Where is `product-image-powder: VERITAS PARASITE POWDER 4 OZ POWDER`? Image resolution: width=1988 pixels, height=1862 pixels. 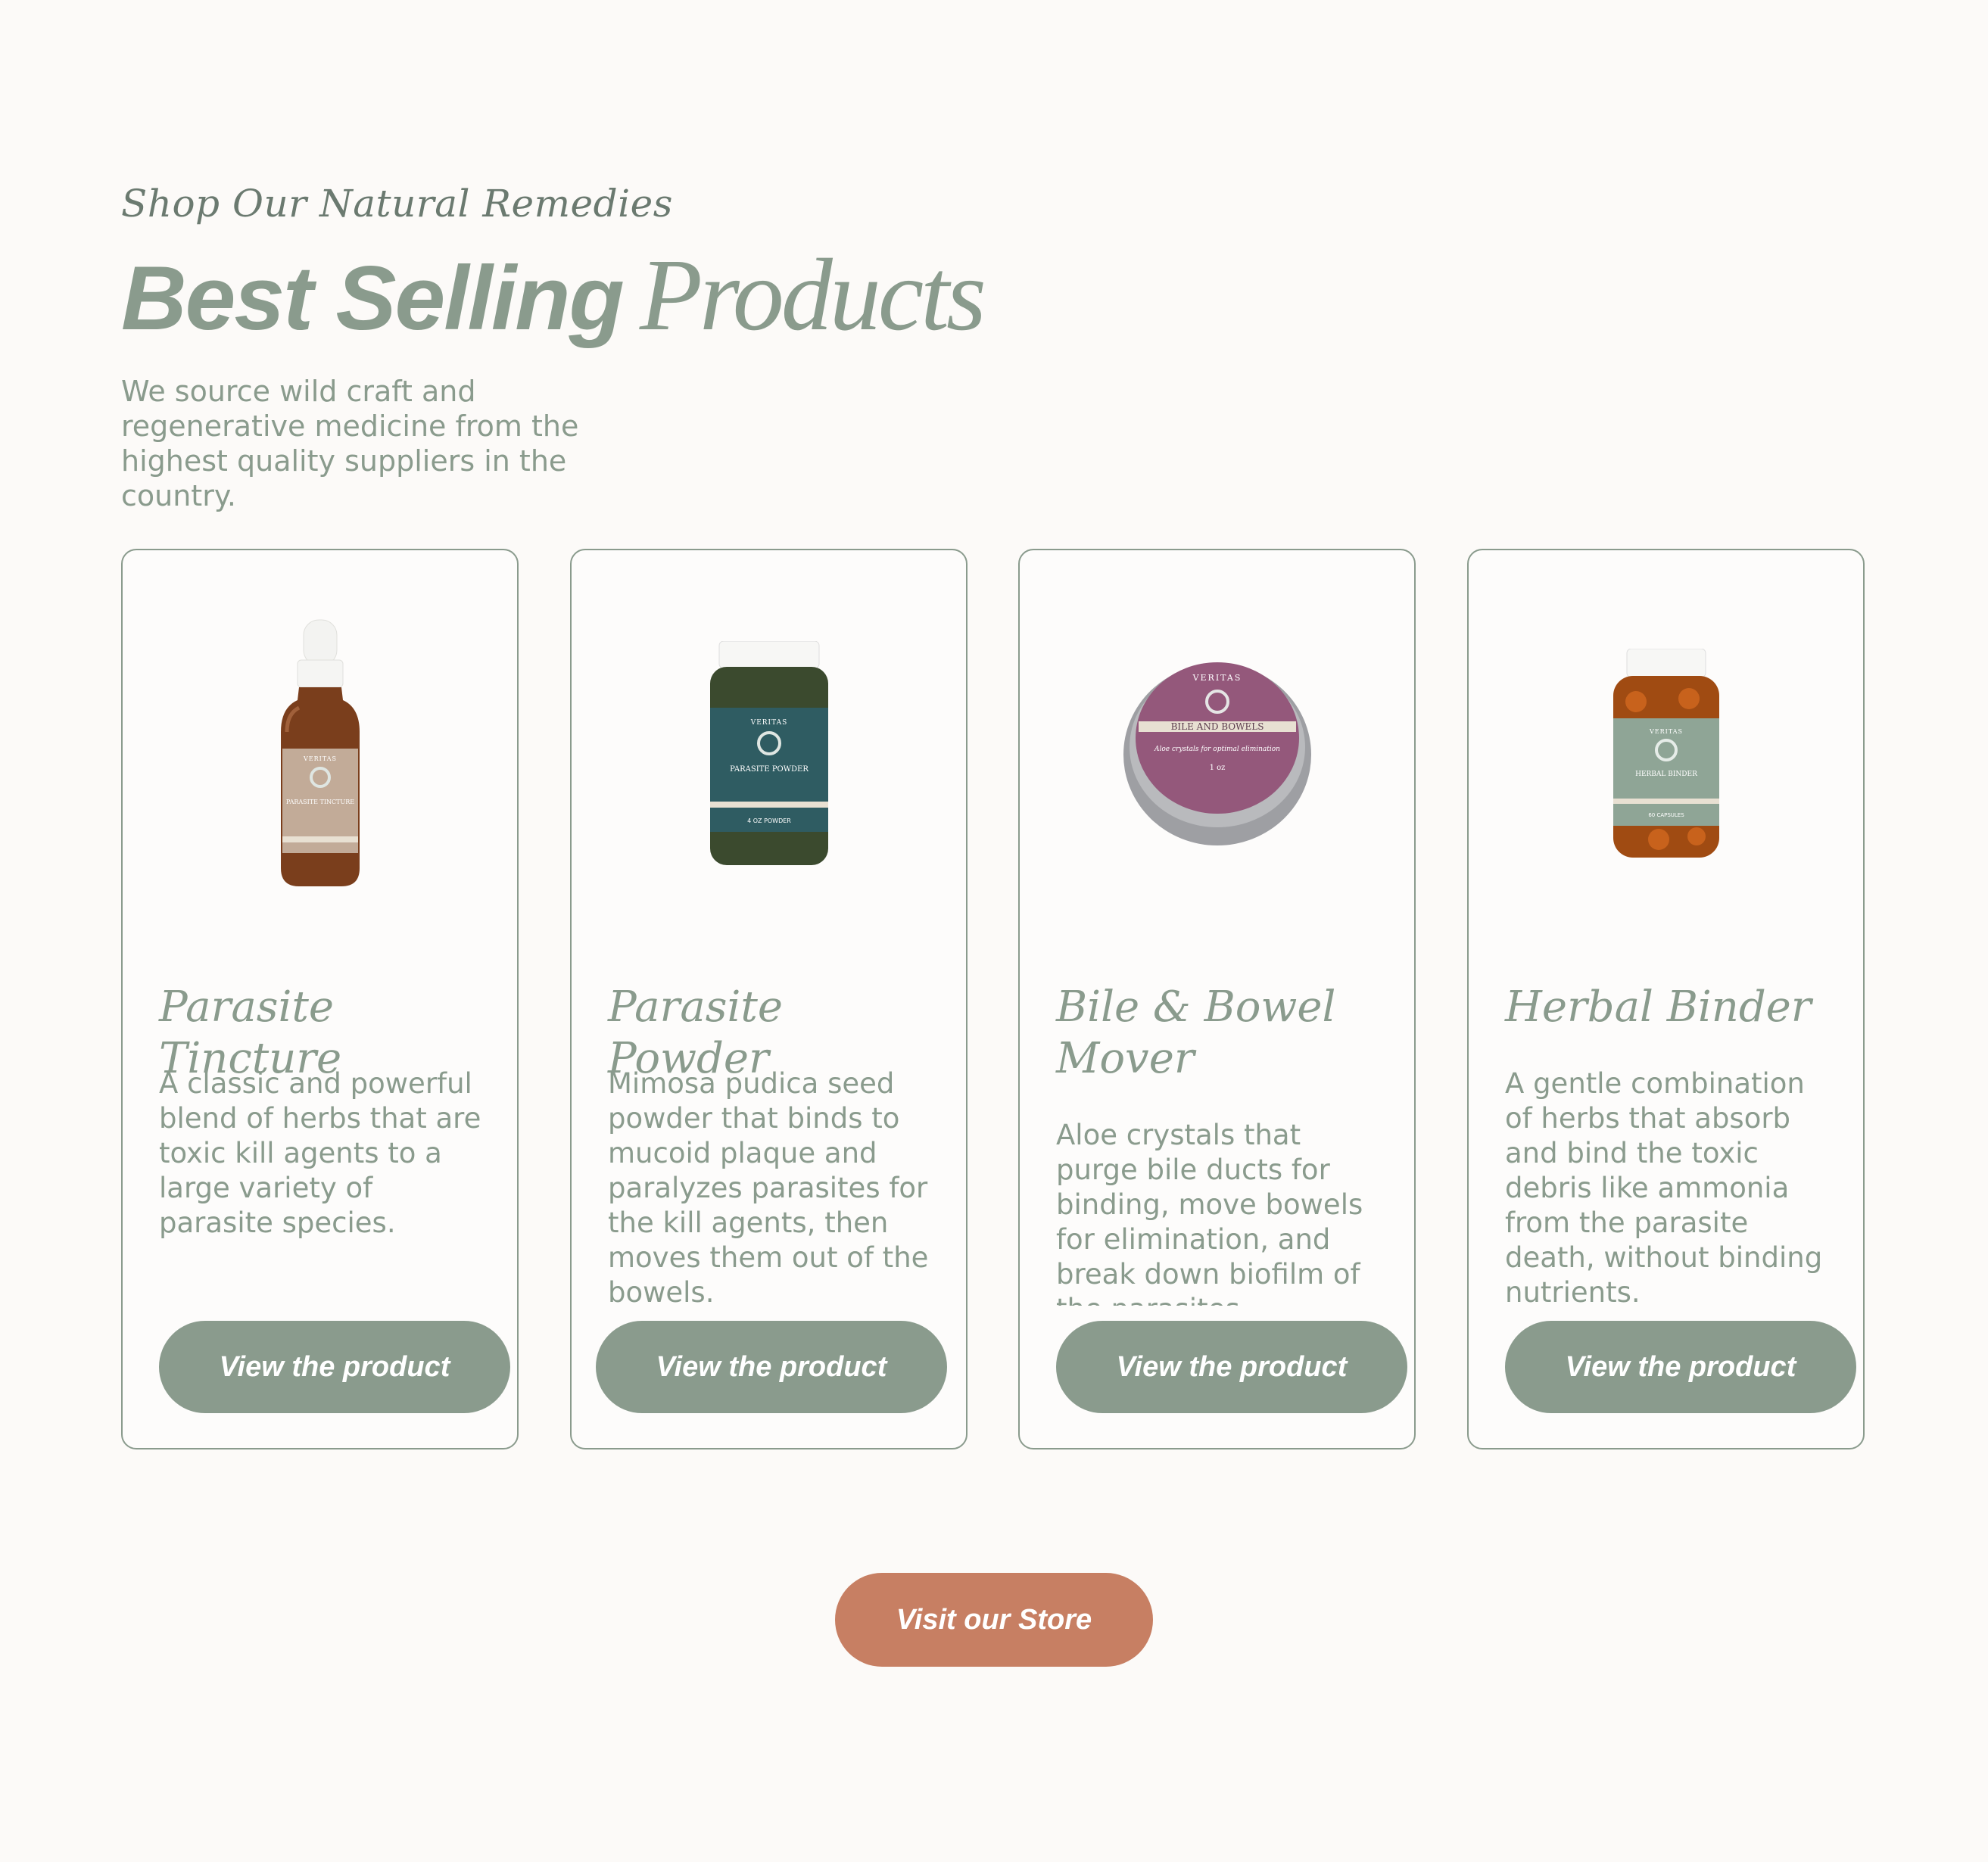
product-image-powder: VERITAS PARASITE POWDER 4 OZ POWDER is located at coordinates (769, 754).